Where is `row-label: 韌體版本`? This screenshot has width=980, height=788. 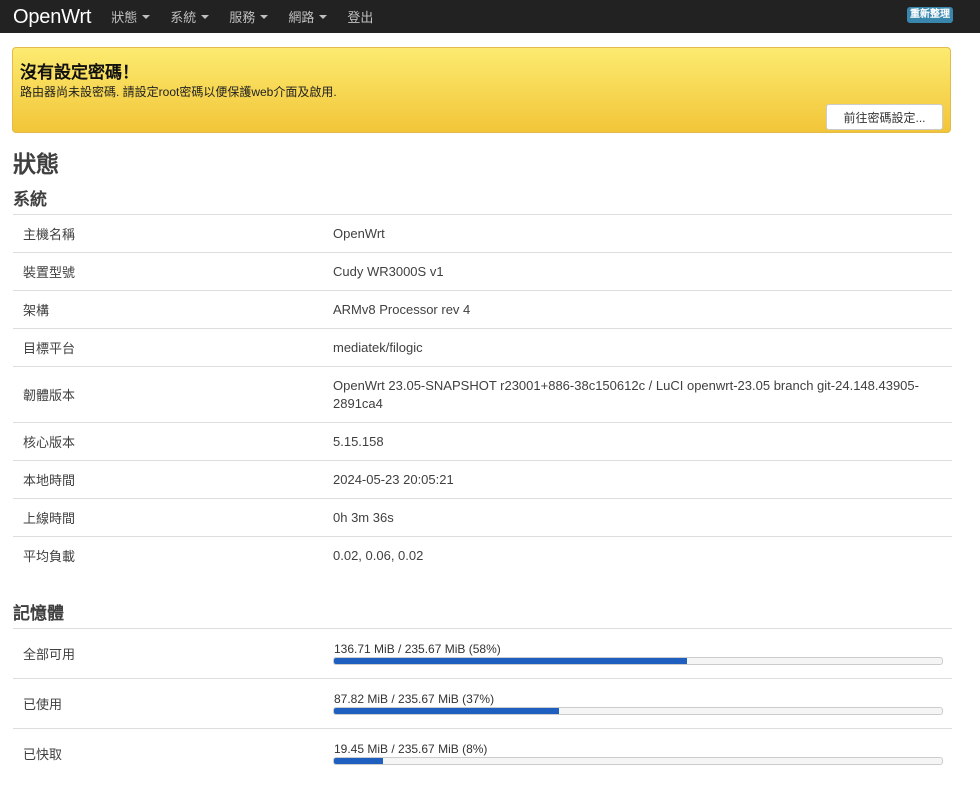 row-label: 韌體版本 is located at coordinates (49, 395).